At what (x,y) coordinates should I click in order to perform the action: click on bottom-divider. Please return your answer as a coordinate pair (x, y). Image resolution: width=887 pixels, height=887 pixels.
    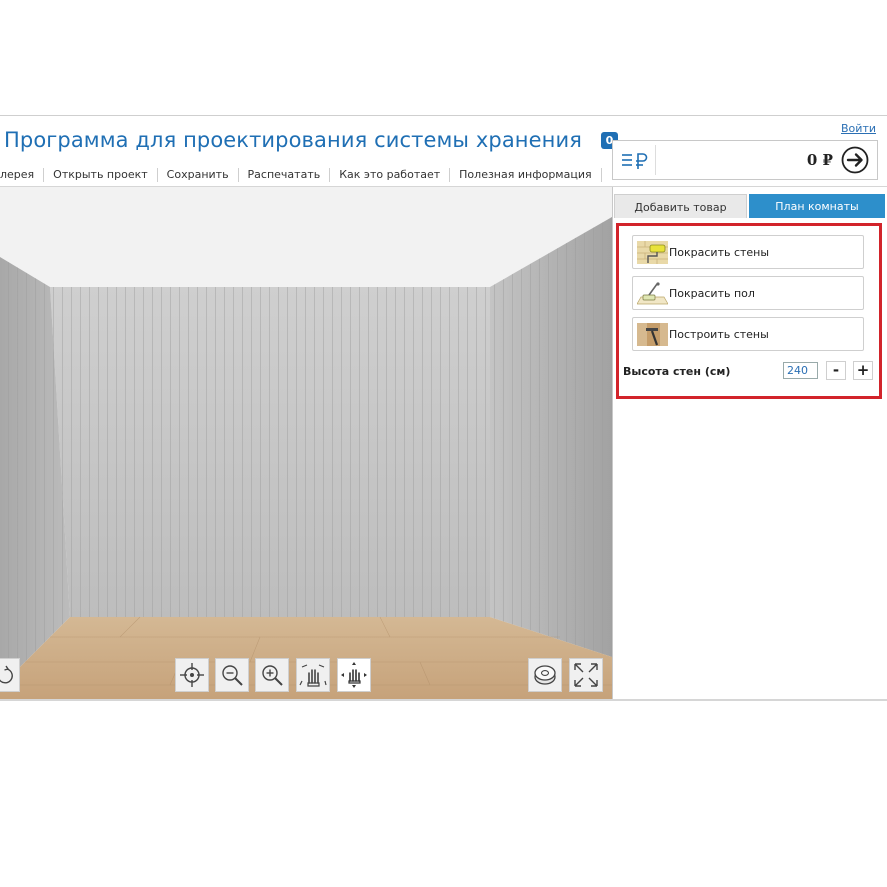
    Looking at the image, I should click on (443, 700).